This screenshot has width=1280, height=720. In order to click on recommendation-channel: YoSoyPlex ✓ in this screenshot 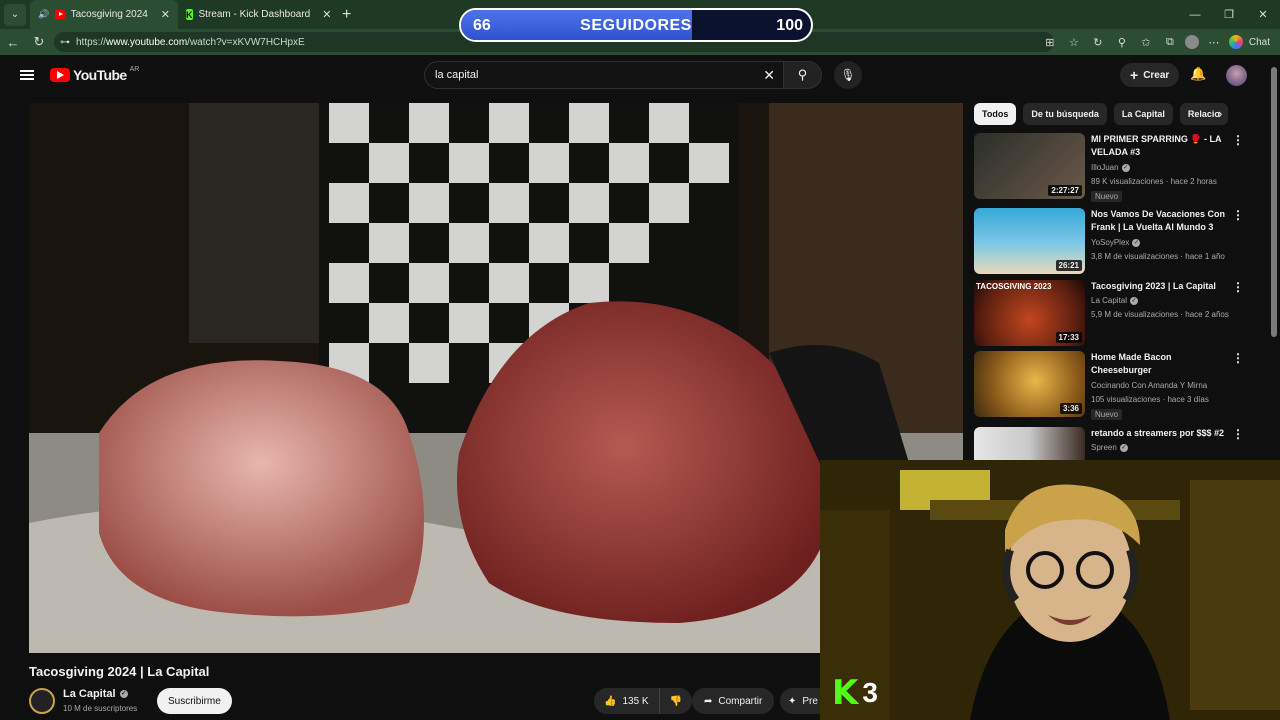, I will do `click(1116, 242)`.